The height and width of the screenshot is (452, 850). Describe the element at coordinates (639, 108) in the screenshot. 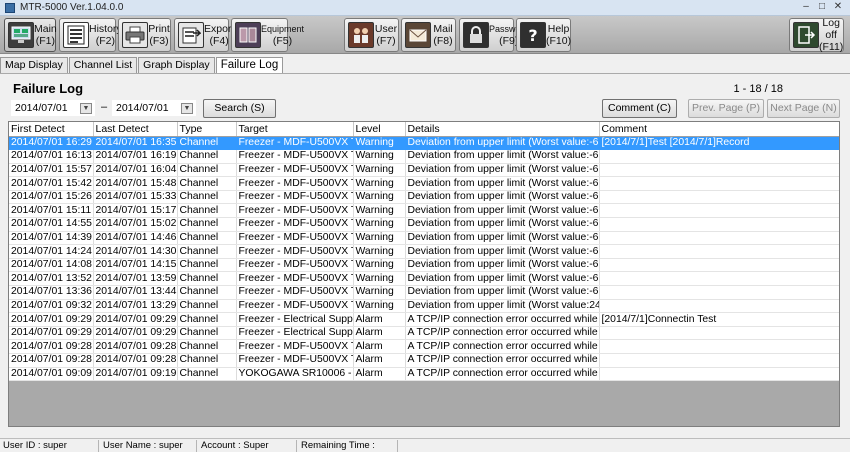

I see `comment-button: Comment (C)` at that location.